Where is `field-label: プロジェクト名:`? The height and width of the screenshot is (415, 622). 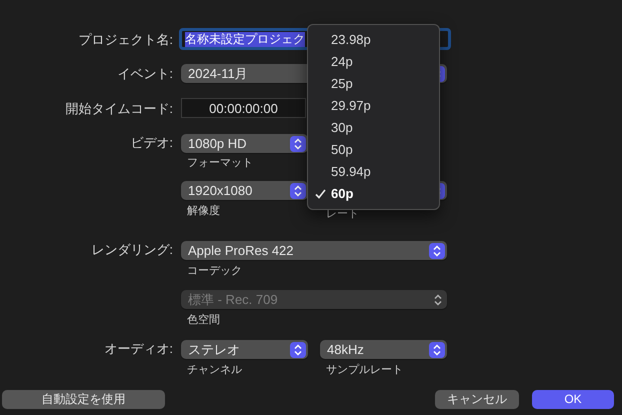 field-label: プロジェクト名: is located at coordinates (125, 39).